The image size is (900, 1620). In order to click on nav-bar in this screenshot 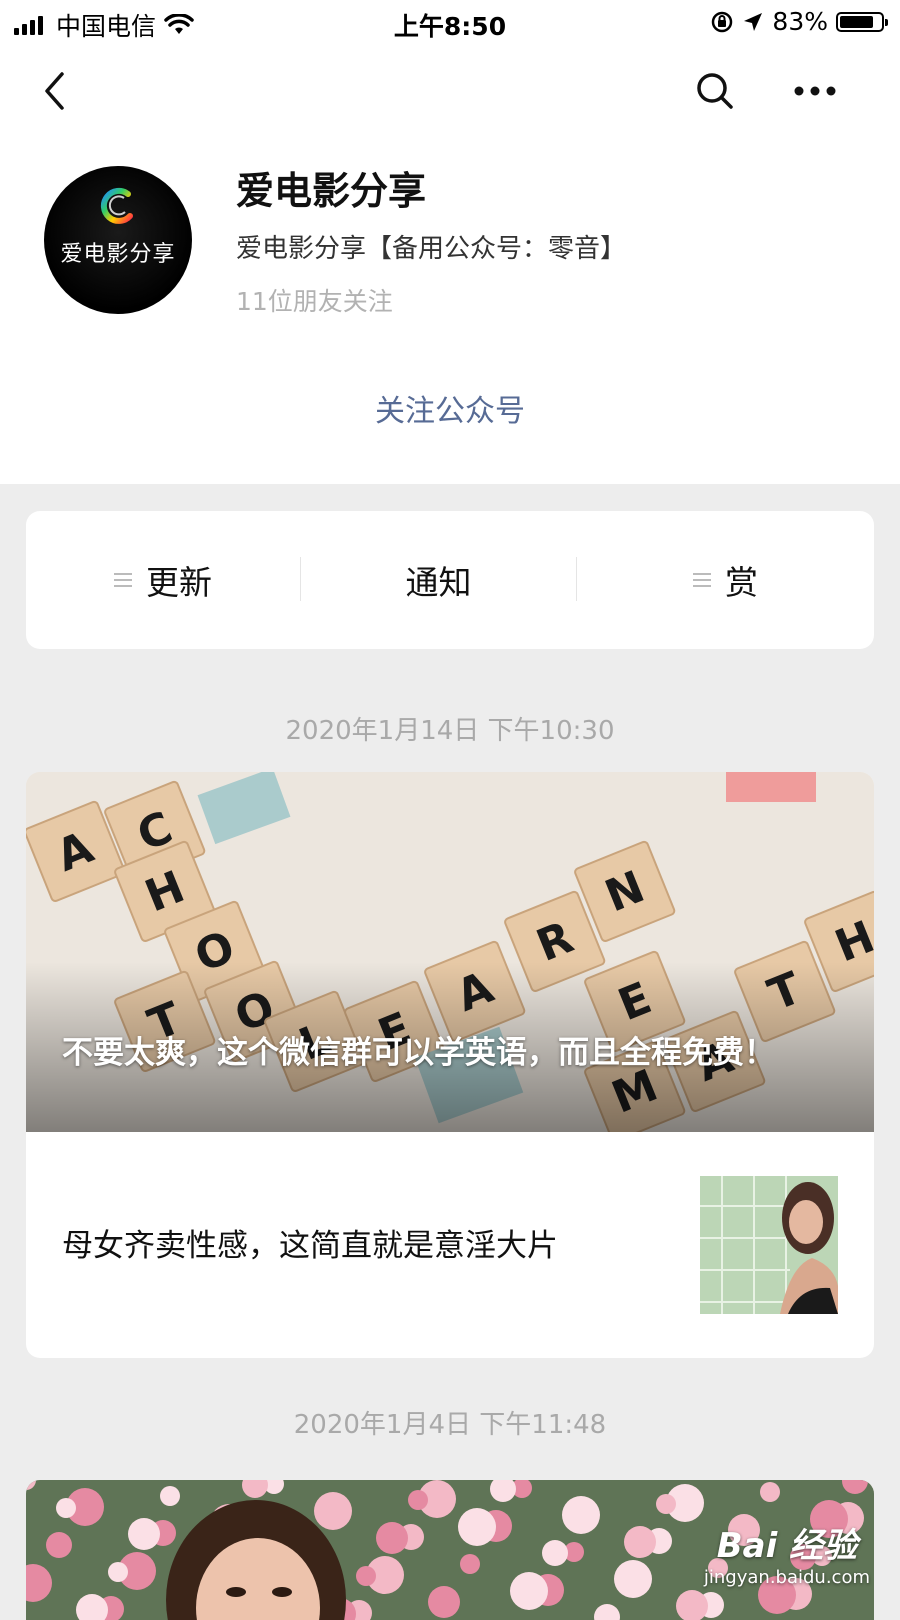, I will do `click(450, 91)`.